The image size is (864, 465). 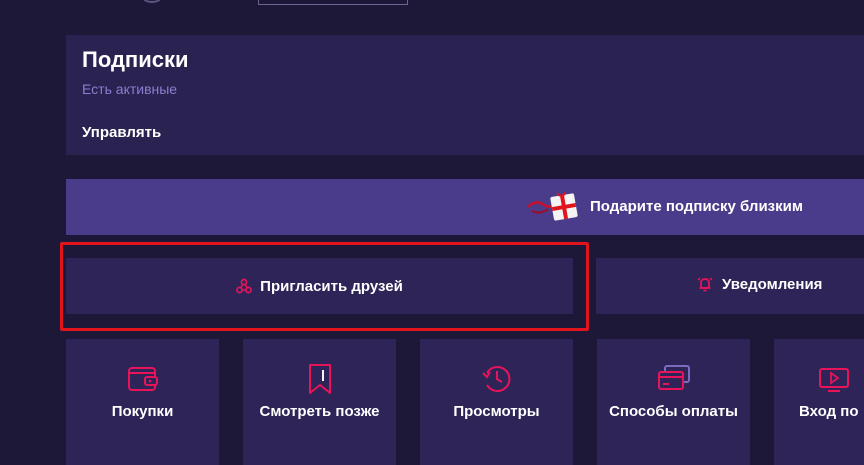 What do you see at coordinates (142, 411) in the screenshot?
I see `tile-purchases-label: Покупки` at bounding box center [142, 411].